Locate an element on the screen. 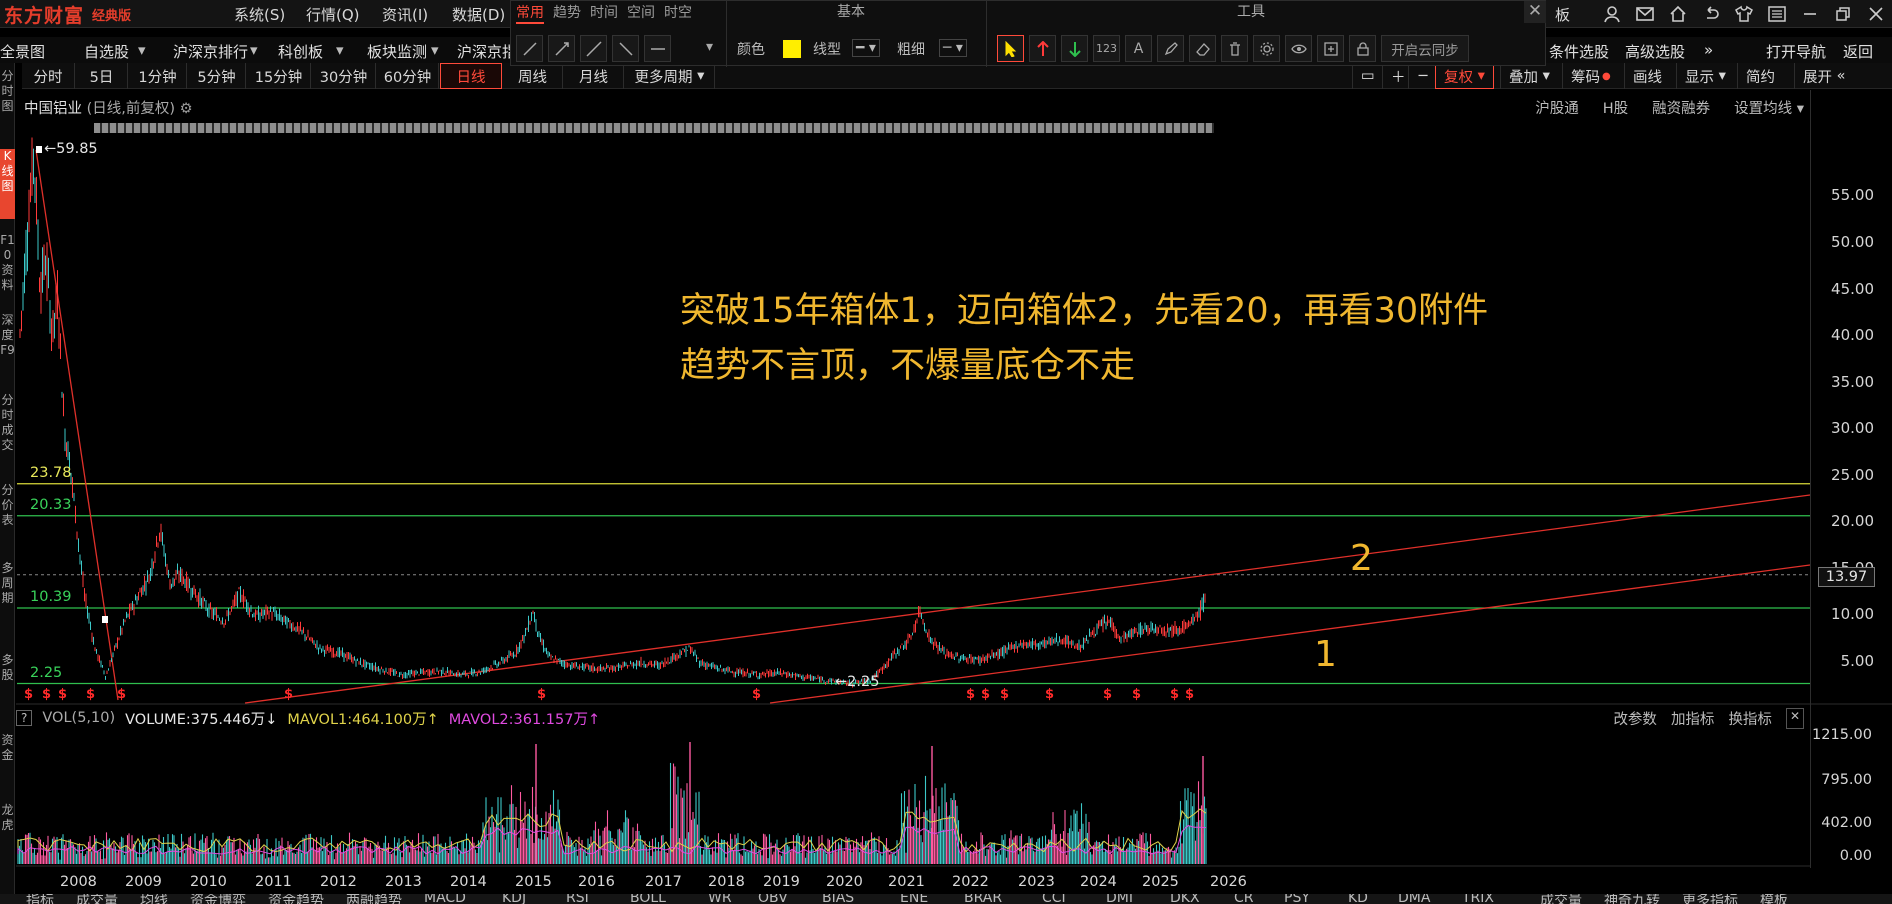 The height and width of the screenshot is (904, 1892). indicator-tab: 资金趋势 is located at coordinates (296, 899).